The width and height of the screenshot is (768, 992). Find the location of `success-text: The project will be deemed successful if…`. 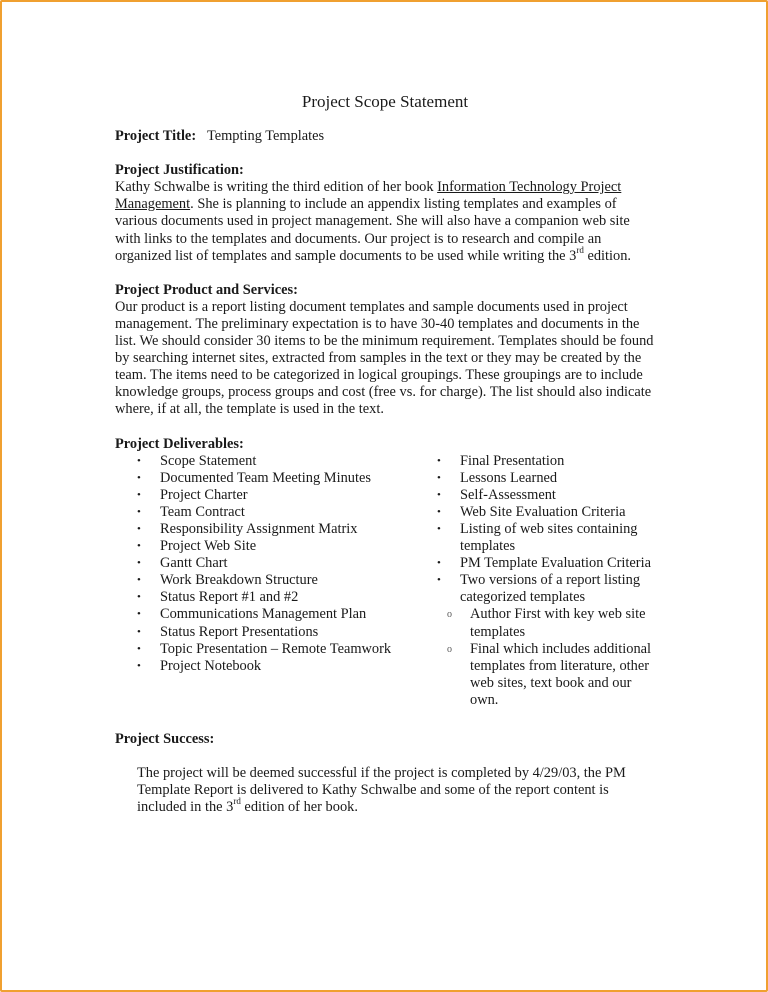

success-text: The project will be deemed successful if… is located at coordinates (396, 790).